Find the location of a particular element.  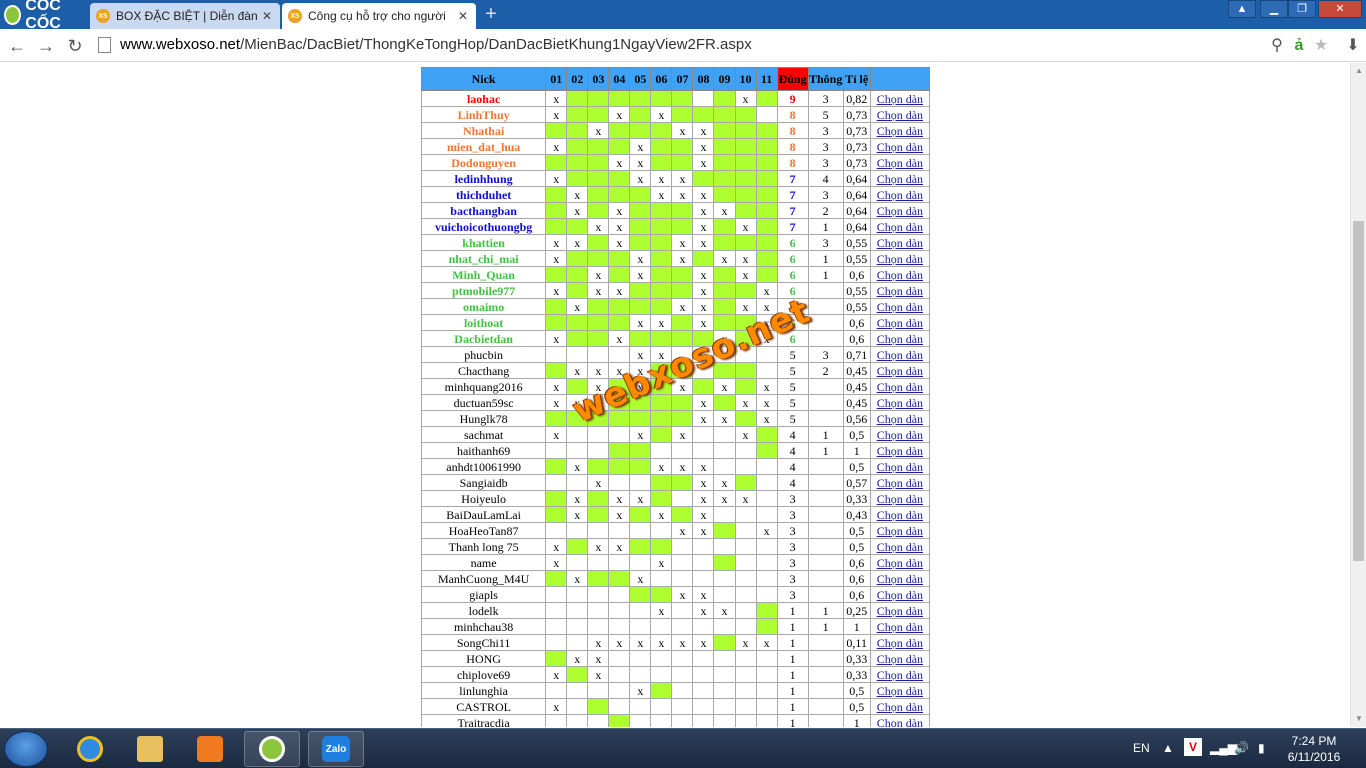

taskbar-ie is located at coordinates (90, 749).